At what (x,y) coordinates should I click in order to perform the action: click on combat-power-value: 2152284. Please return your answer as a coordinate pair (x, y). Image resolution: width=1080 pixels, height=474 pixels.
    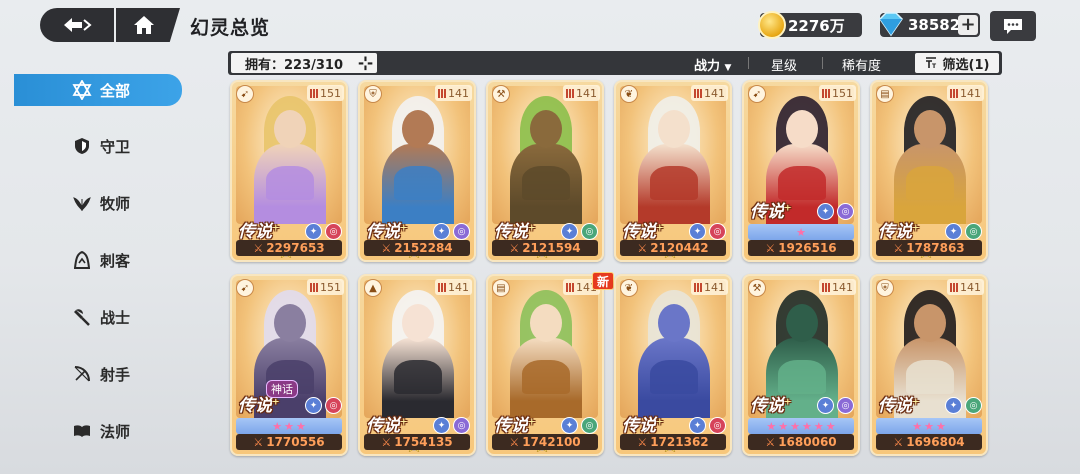
    Looking at the image, I should click on (423, 248).